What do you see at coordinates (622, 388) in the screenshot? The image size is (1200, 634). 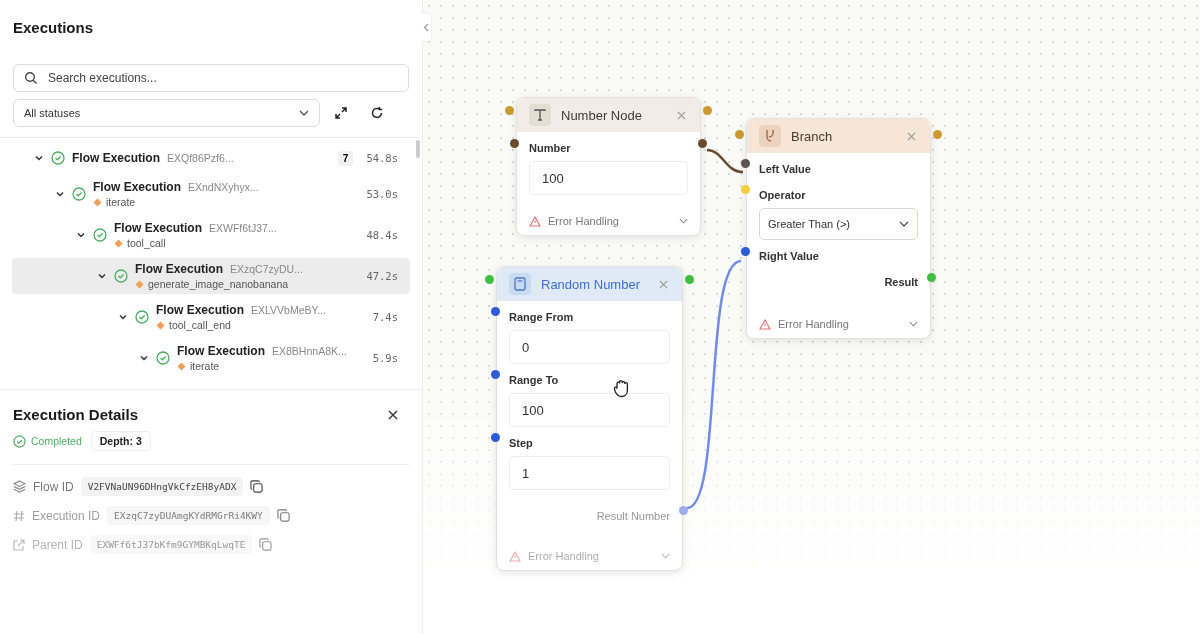 I see `hand-cursor-icon` at bounding box center [622, 388].